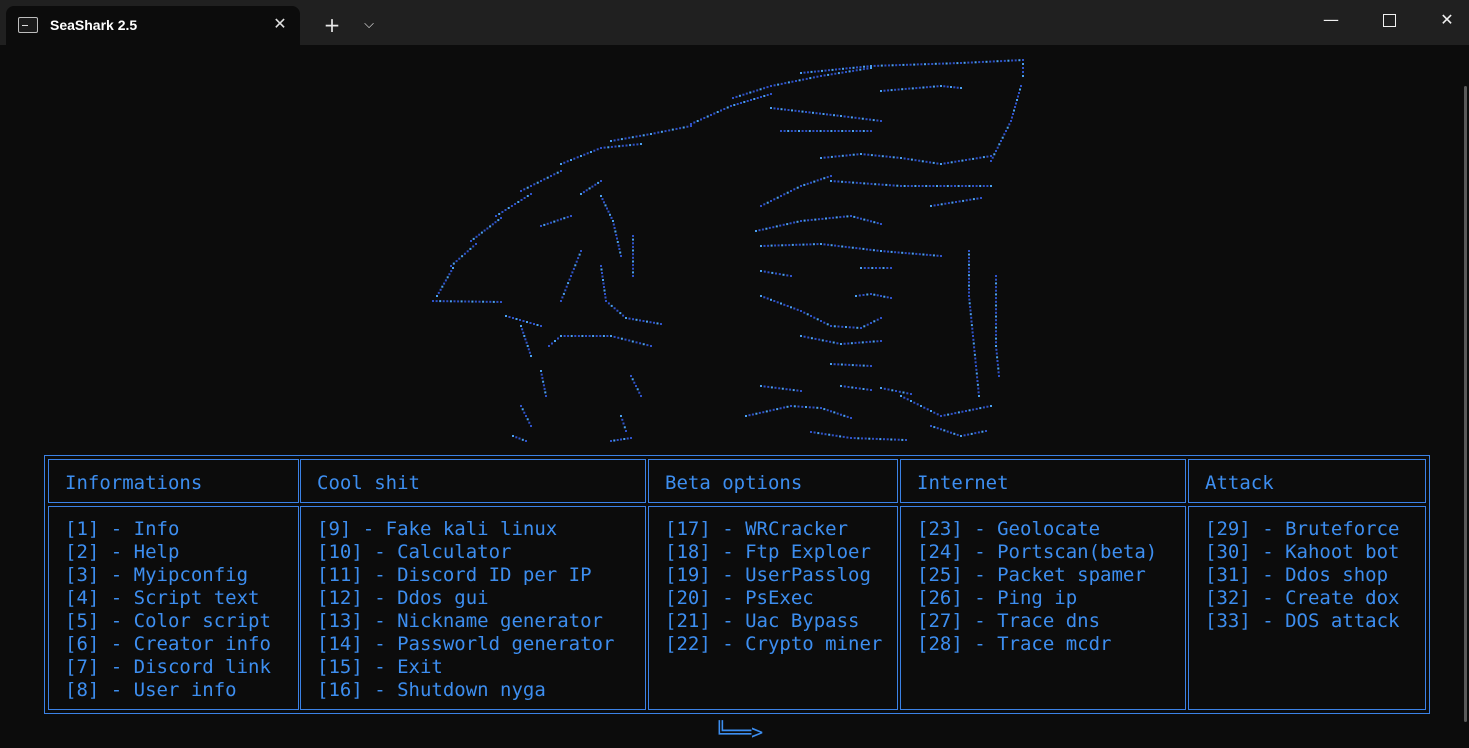 Image resolution: width=1469 pixels, height=748 pixels. What do you see at coordinates (369, 25) in the screenshot?
I see `chevron-down-icon: ⌵` at bounding box center [369, 25].